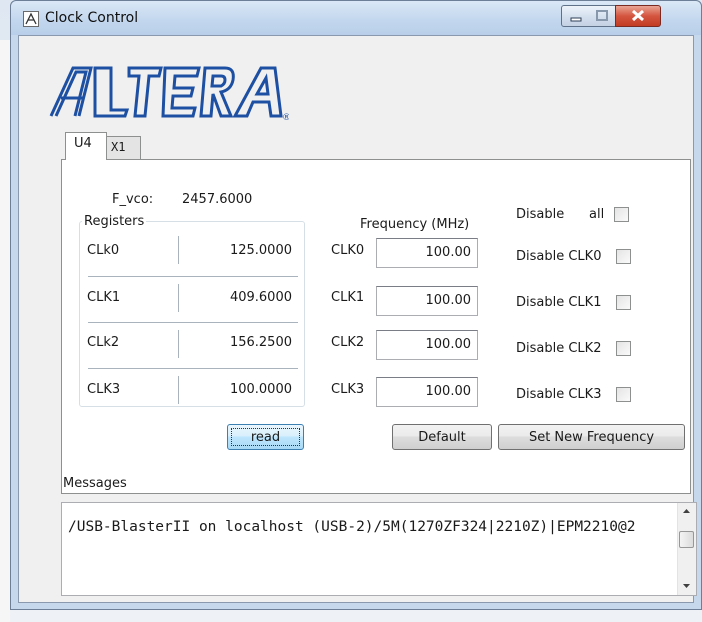  I want to click on freq-input-clk0: 100.00, so click(427, 253).